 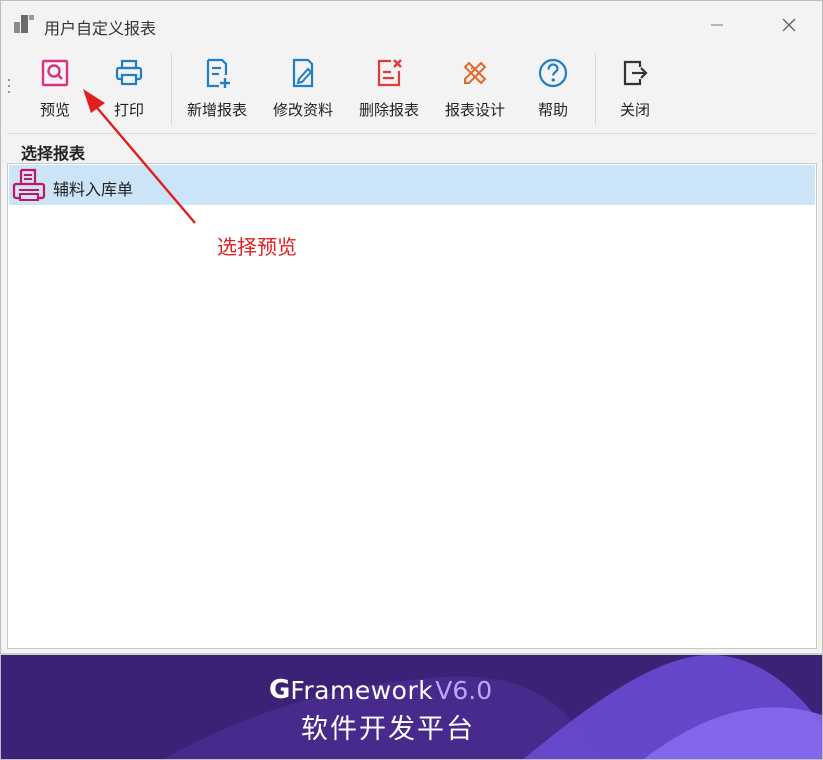 What do you see at coordinates (553, 89) in the screenshot?
I see `help-button: 帮助` at bounding box center [553, 89].